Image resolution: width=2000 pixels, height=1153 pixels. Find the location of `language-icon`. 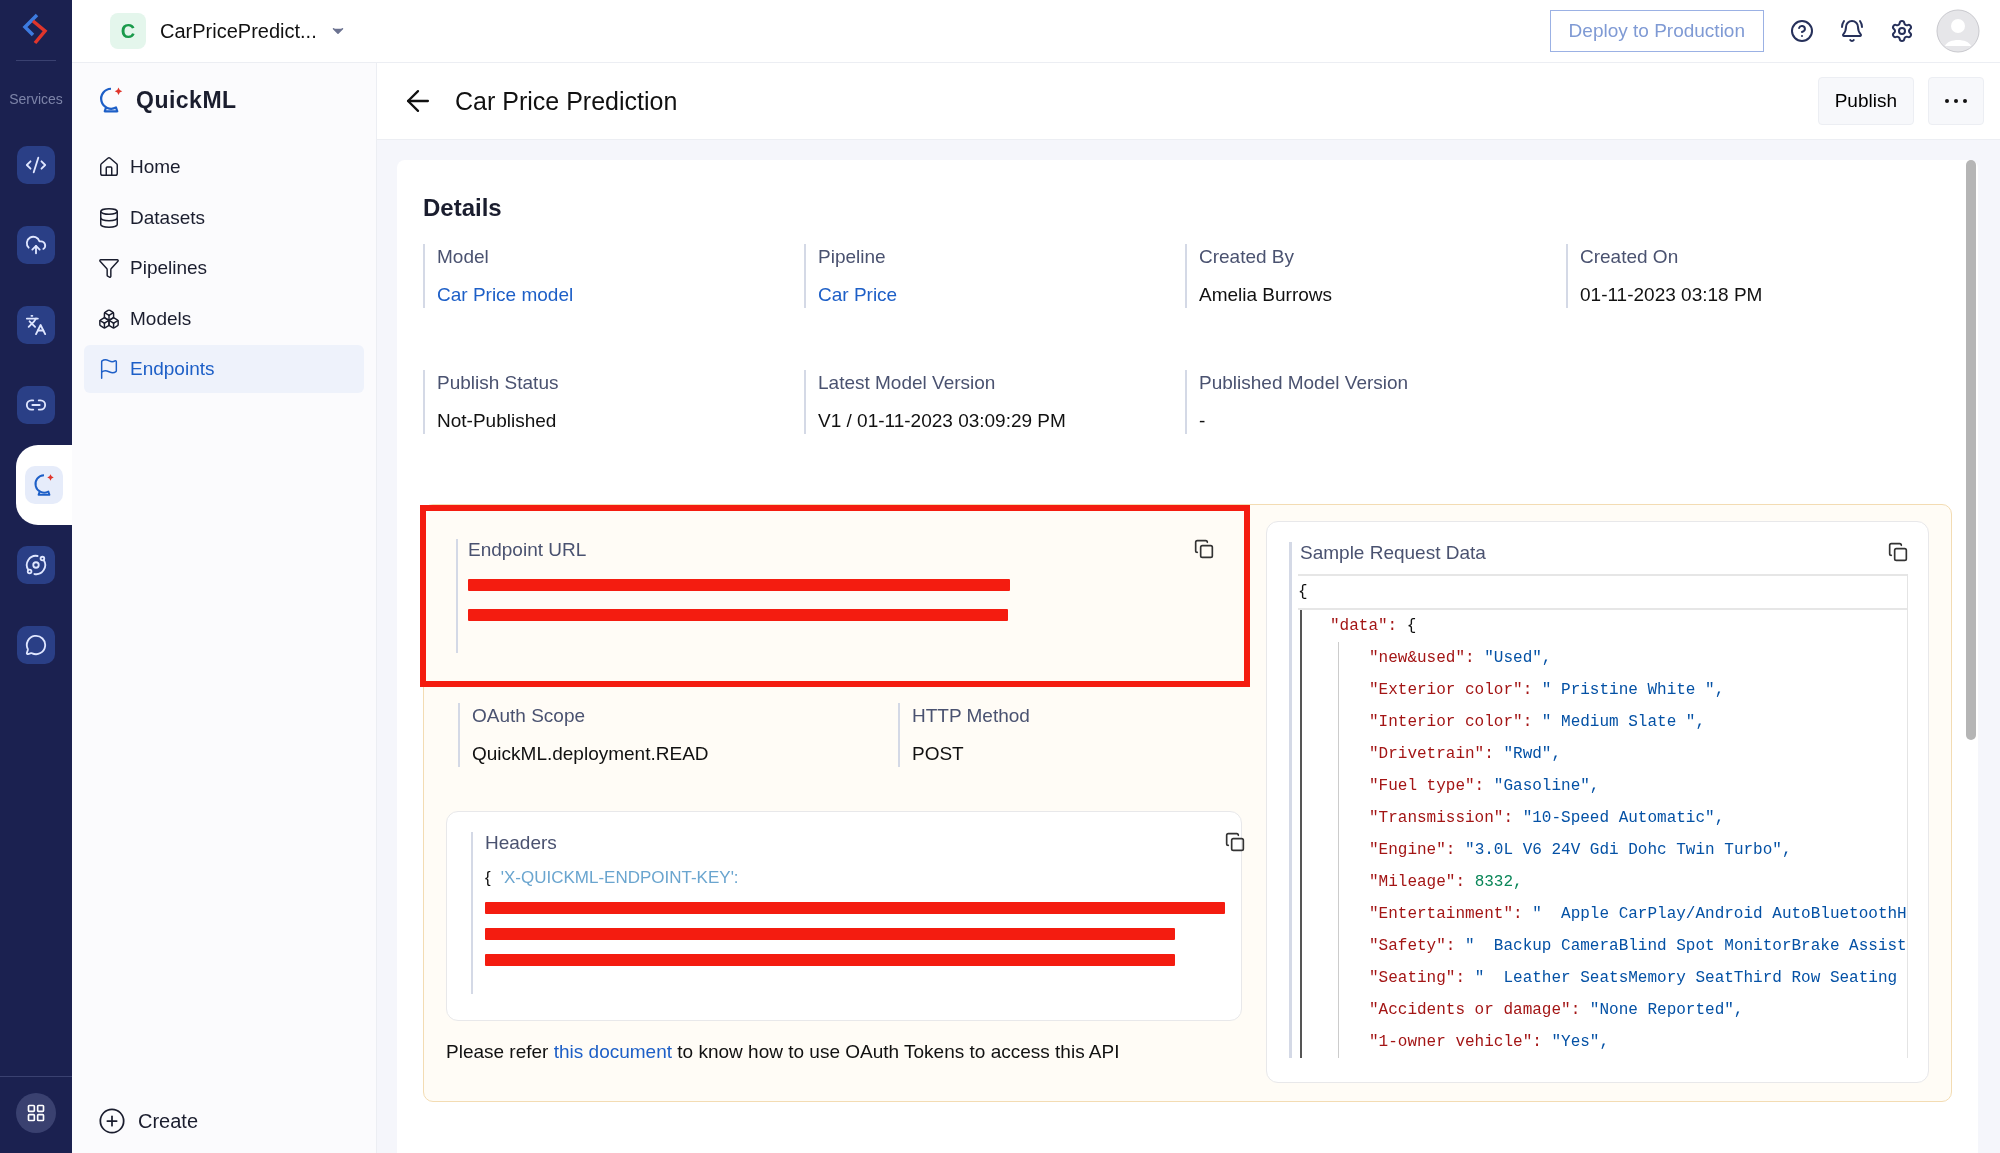

language-icon is located at coordinates (36, 325).